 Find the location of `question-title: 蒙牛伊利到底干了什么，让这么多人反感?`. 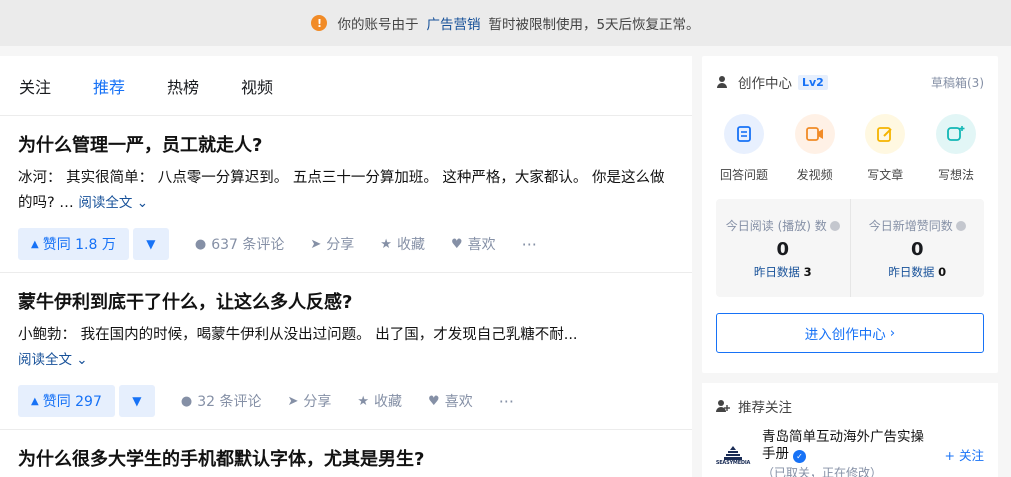

question-title: 蒙牛伊利到底干了什么，让这么多人反感? is located at coordinates (346, 303).